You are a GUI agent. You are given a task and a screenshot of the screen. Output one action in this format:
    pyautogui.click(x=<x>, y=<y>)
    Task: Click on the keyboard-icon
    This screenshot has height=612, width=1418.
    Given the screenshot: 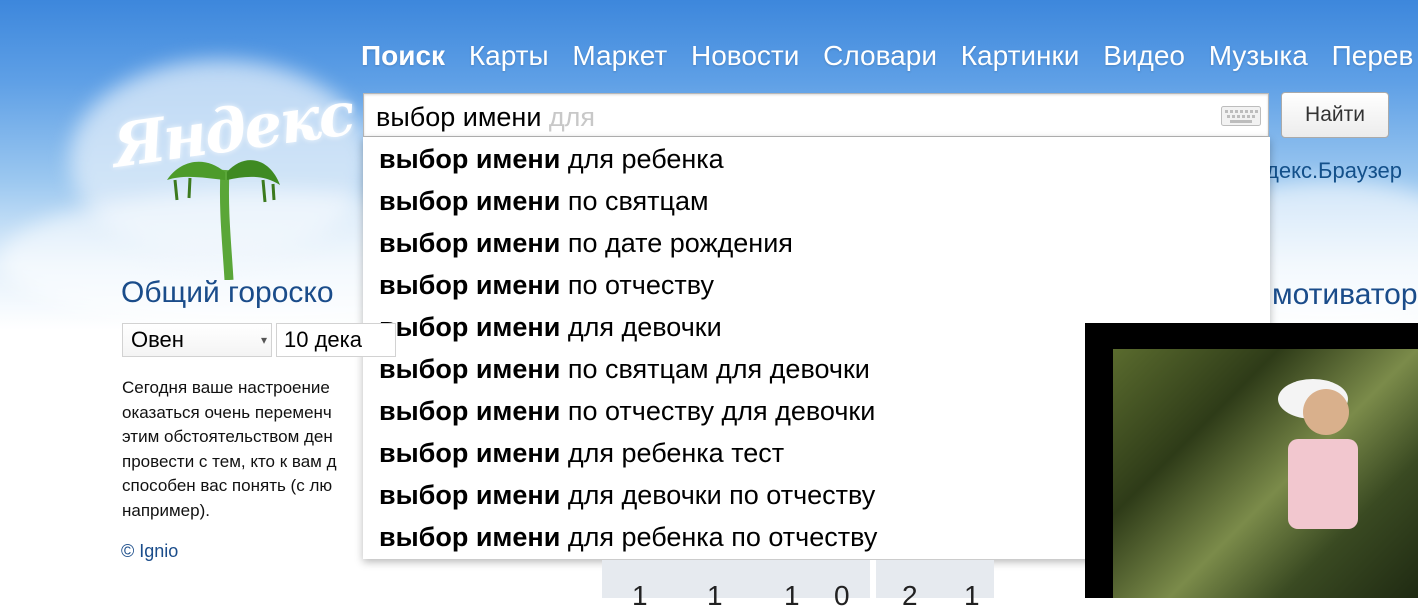 What is the action you would take?
    pyautogui.click(x=1241, y=116)
    